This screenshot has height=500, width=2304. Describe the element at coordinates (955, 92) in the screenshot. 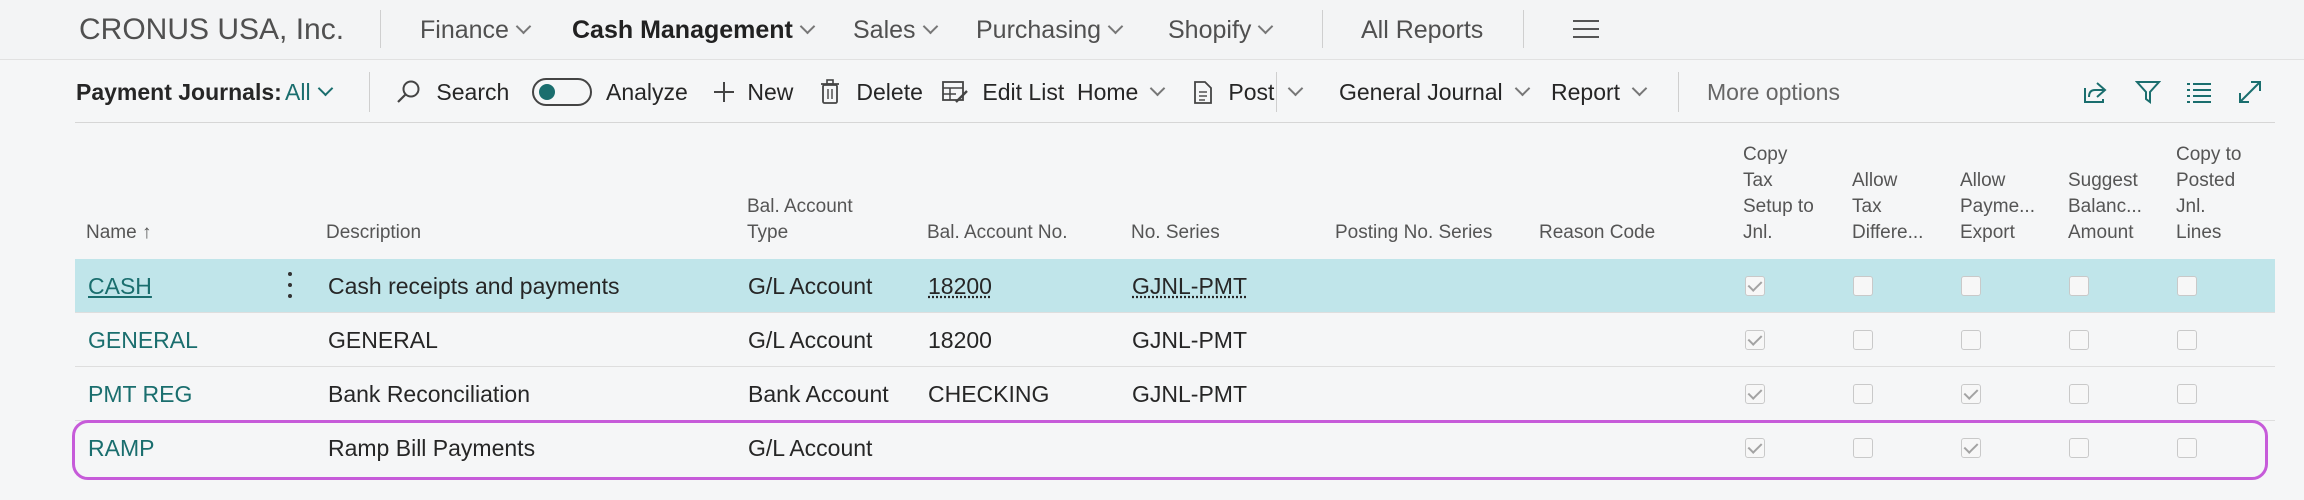

I see `edit-list-icon` at that location.